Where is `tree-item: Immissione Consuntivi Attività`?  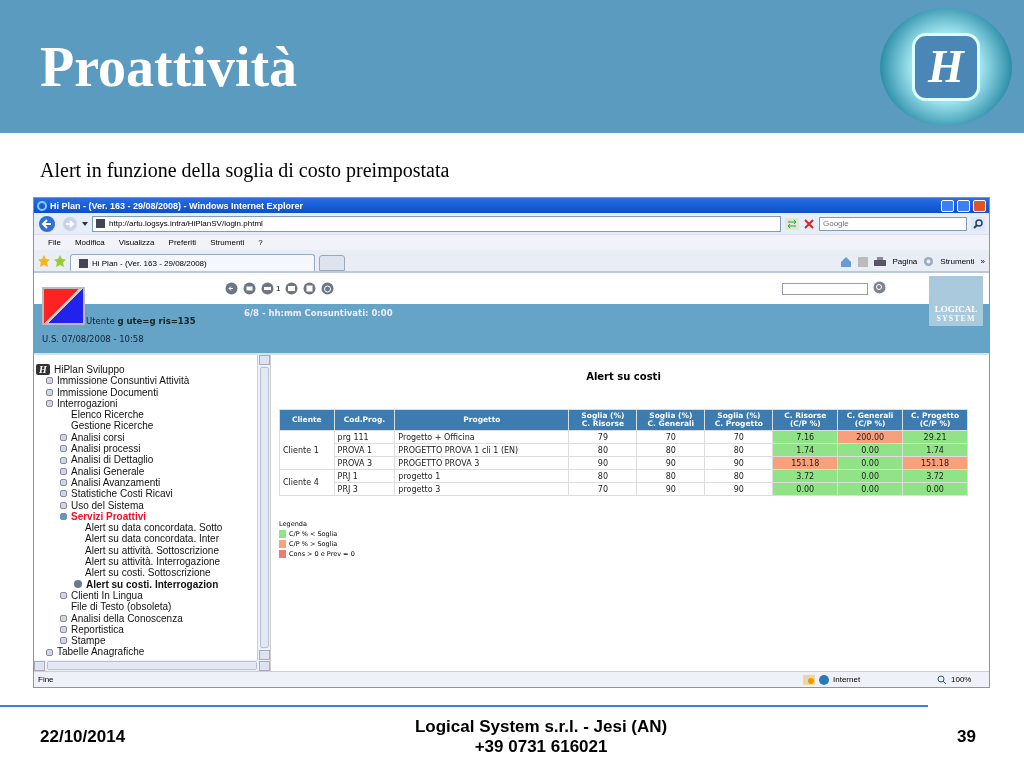
tree-item: Immissione Consuntivi Attività is located at coordinates (123, 381).